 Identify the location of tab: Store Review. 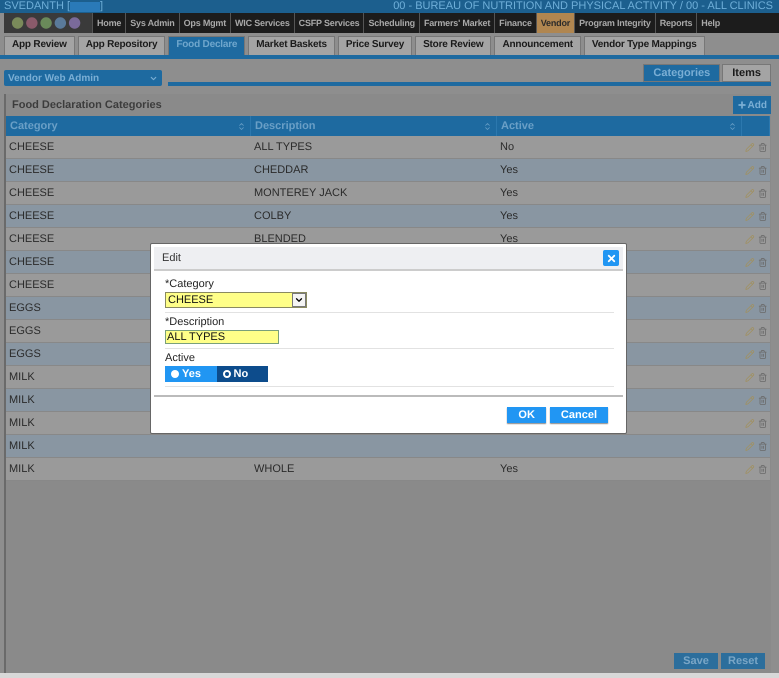
(453, 45).